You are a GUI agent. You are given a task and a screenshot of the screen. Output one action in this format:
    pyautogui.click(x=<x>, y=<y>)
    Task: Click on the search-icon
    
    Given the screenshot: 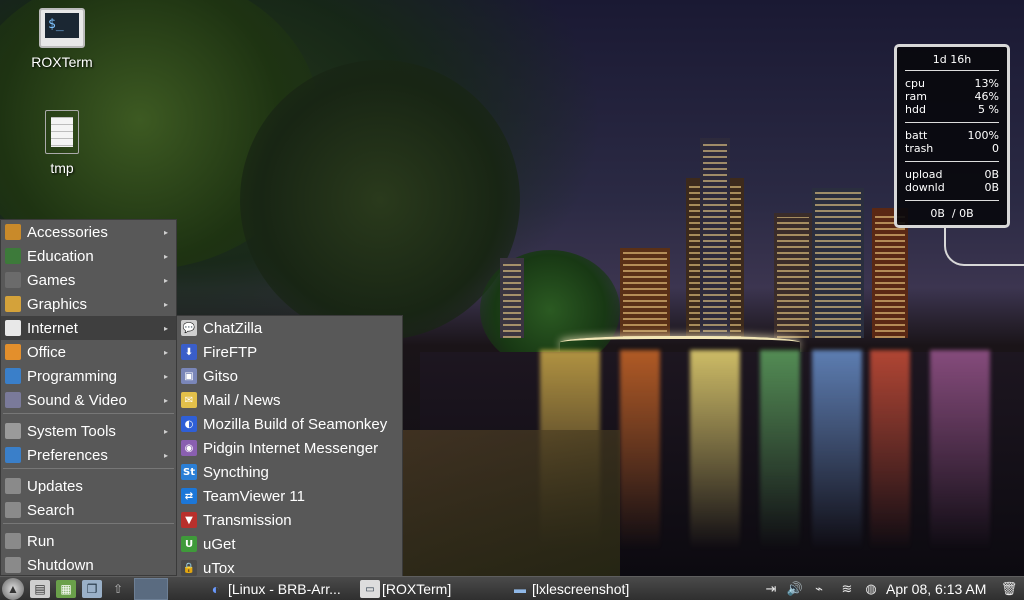 What is the action you would take?
    pyautogui.click(x=13, y=510)
    